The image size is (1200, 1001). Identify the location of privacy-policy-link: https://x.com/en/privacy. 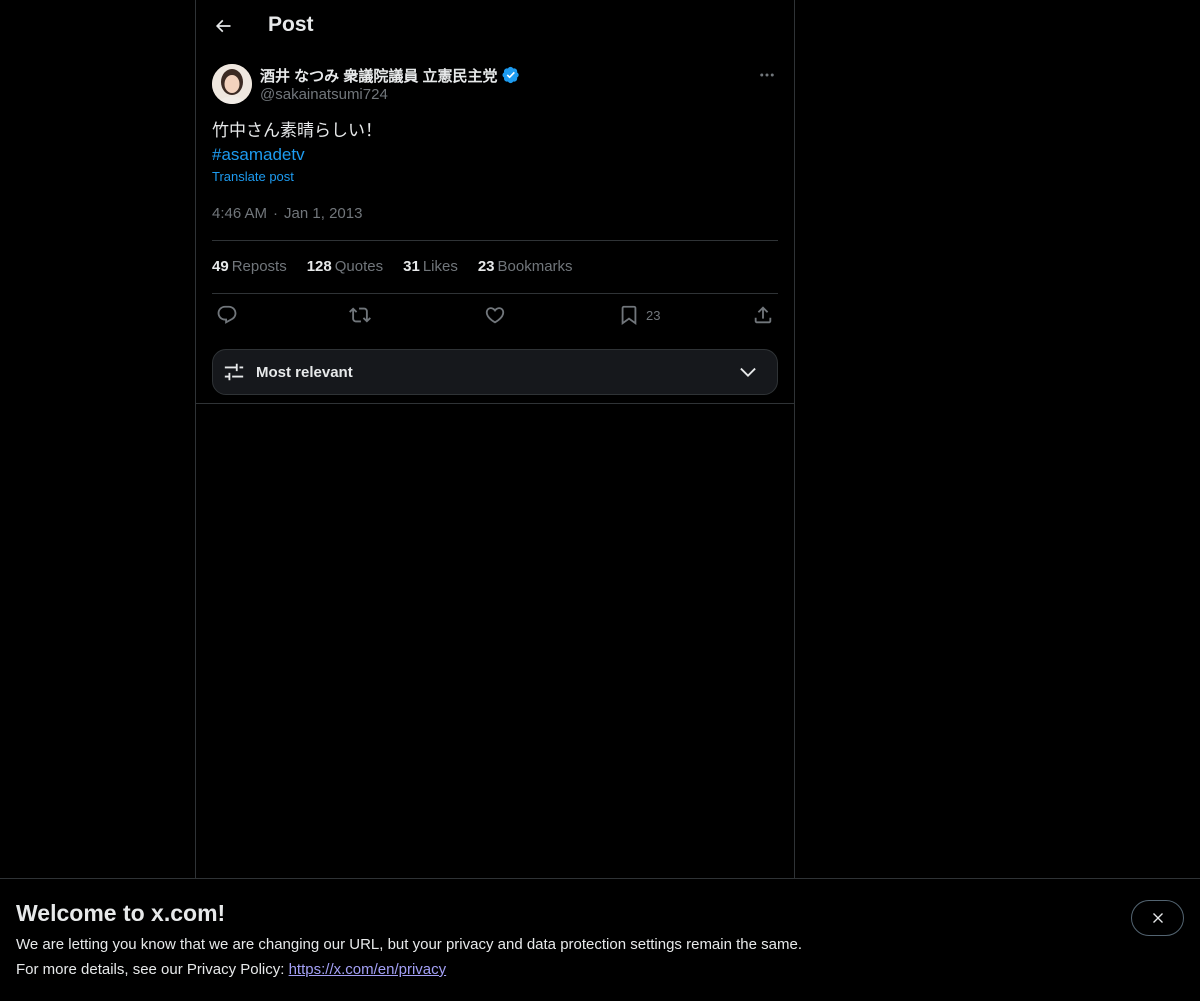
(368, 969).